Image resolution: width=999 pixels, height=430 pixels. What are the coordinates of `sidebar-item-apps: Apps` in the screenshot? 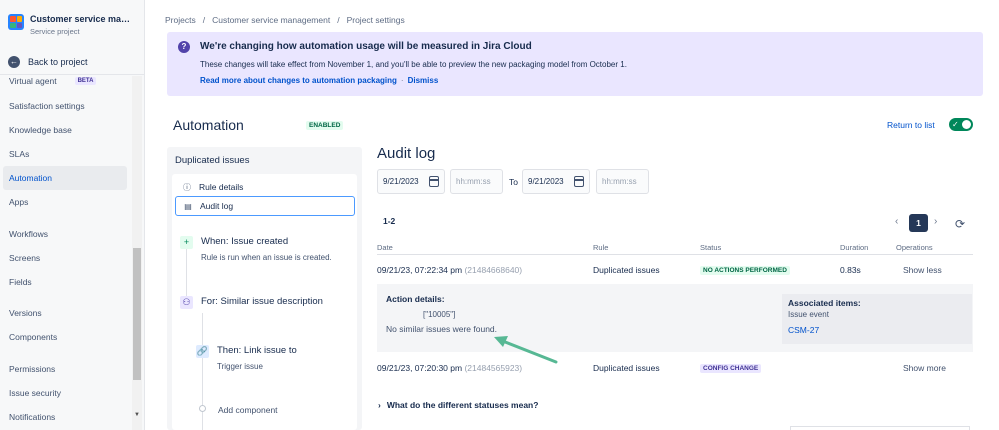 It's located at (65, 202).